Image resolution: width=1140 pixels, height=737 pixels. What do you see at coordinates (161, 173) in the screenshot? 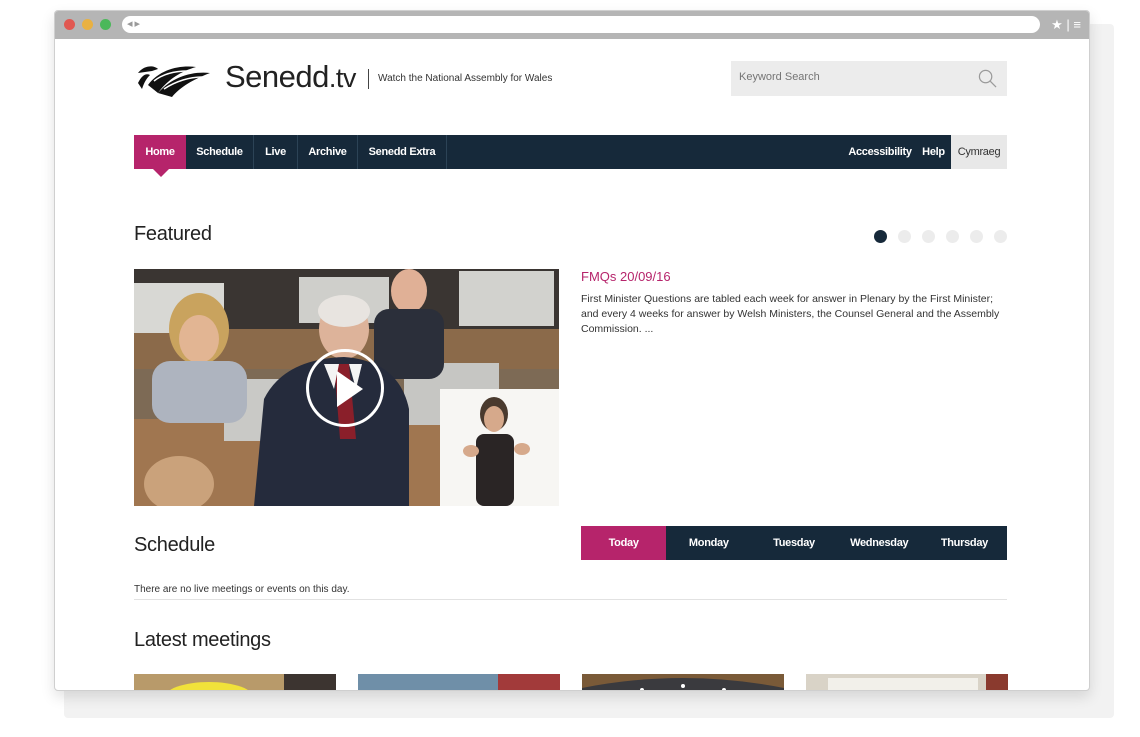
I see `active-nav-indicator` at bounding box center [161, 173].